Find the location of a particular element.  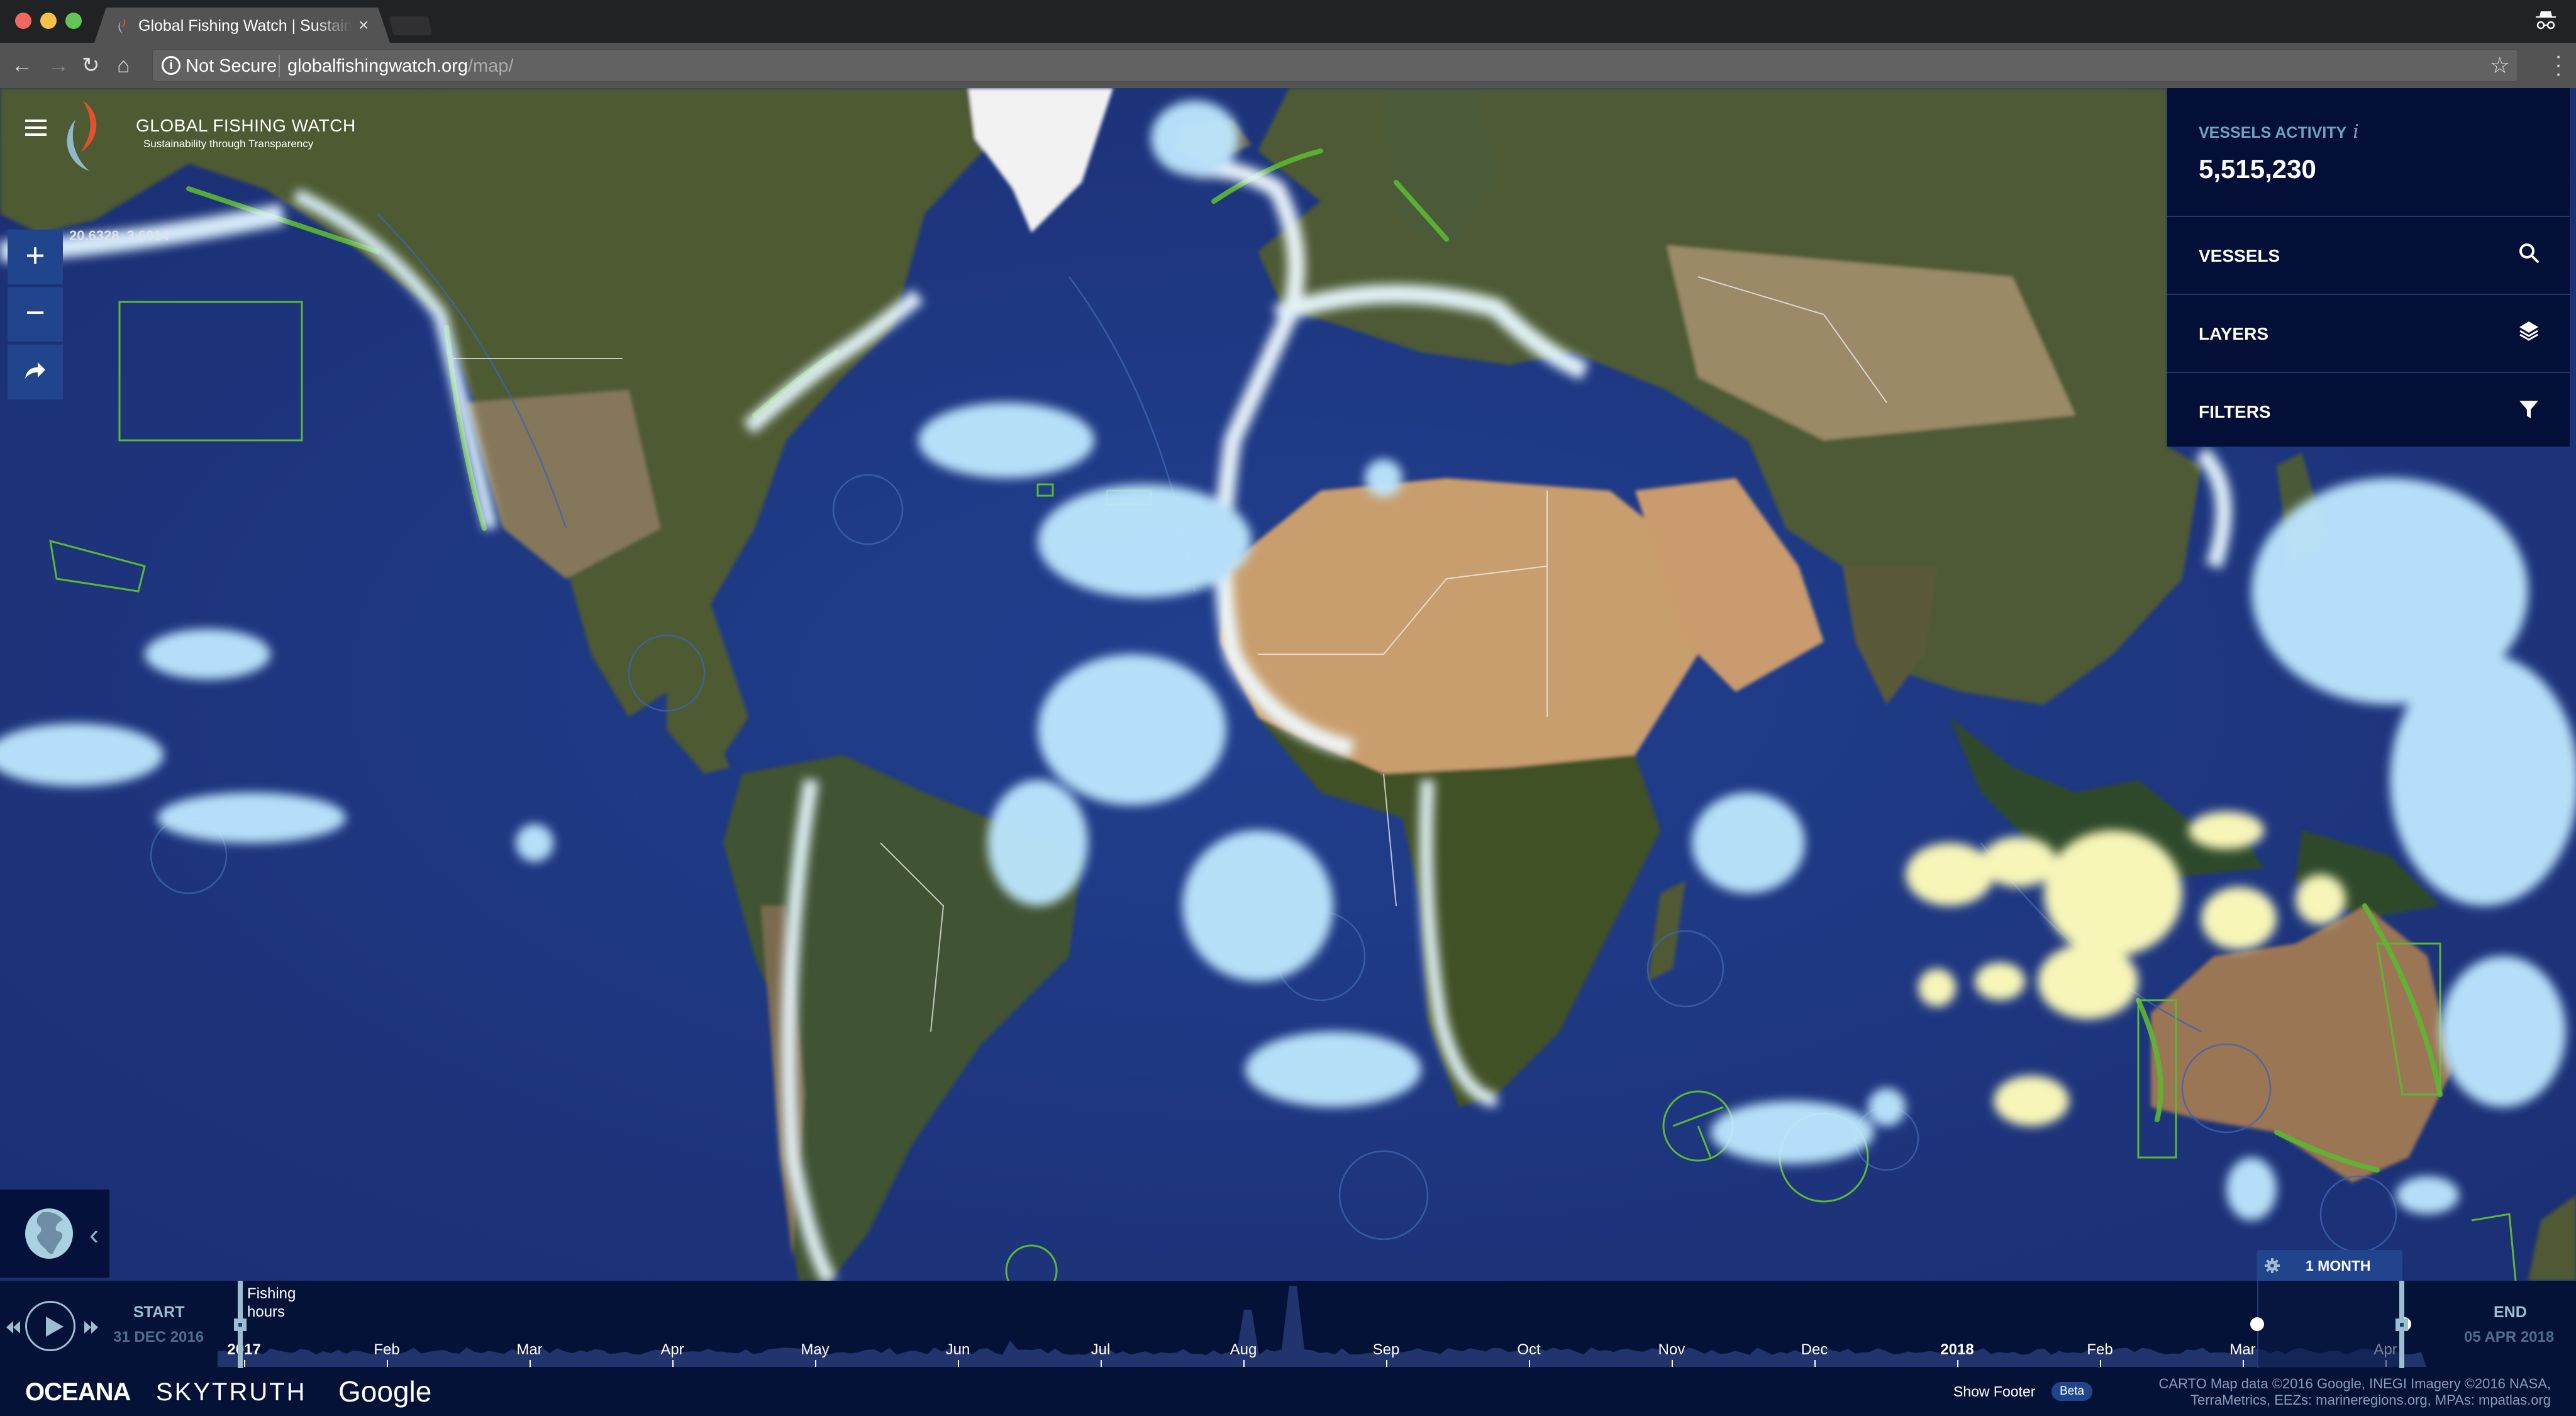

show-footer-link: Show Footer is located at coordinates (1994, 1391).